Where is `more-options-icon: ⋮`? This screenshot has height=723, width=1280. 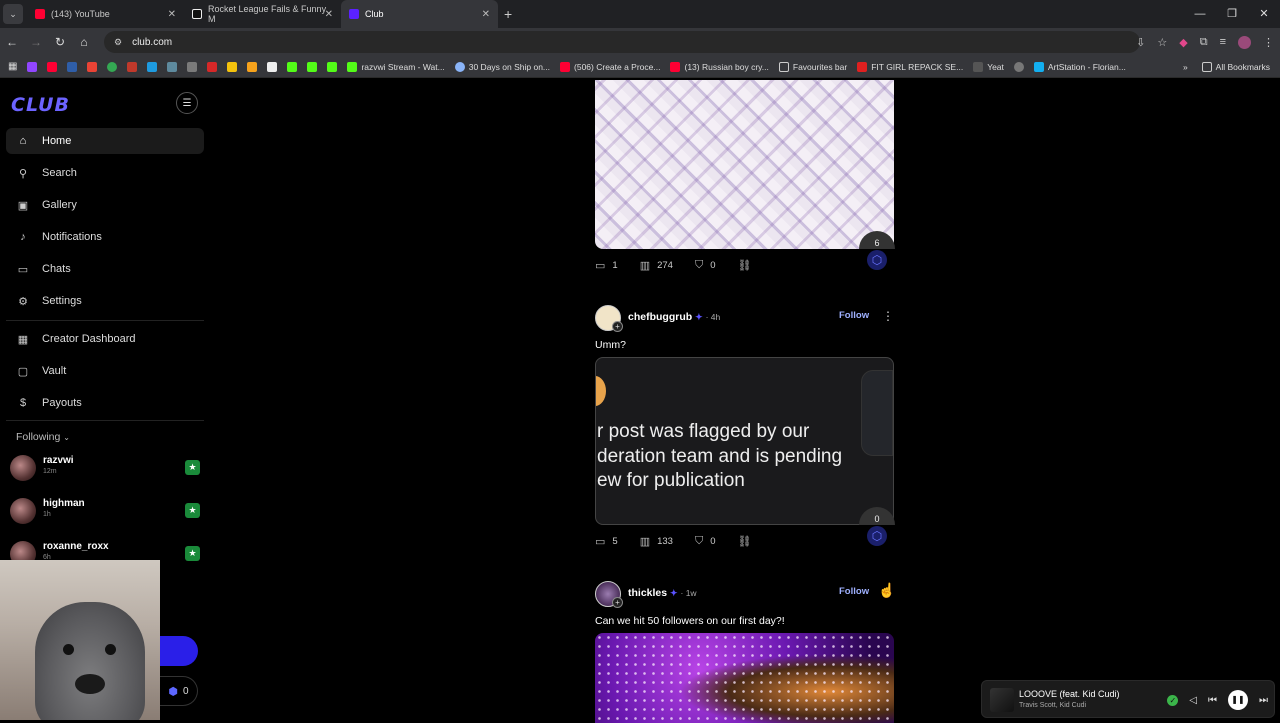 more-options-icon: ⋮ is located at coordinates (888, 316).